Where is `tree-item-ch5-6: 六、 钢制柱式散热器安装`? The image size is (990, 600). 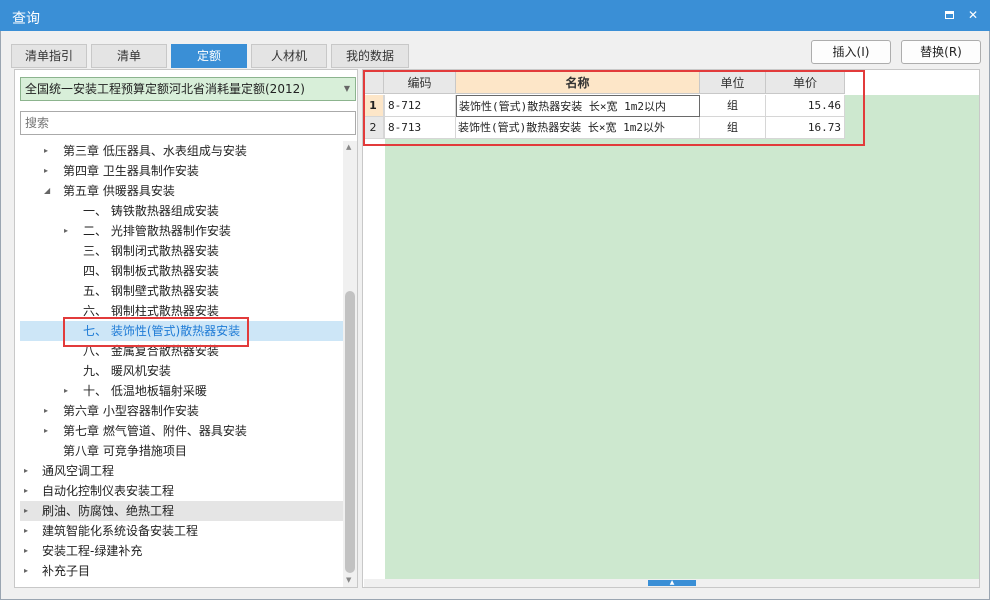
tree-item-ch5-6: 六、 钢制柱式散热器安装 is located at coordinates (181, 311).